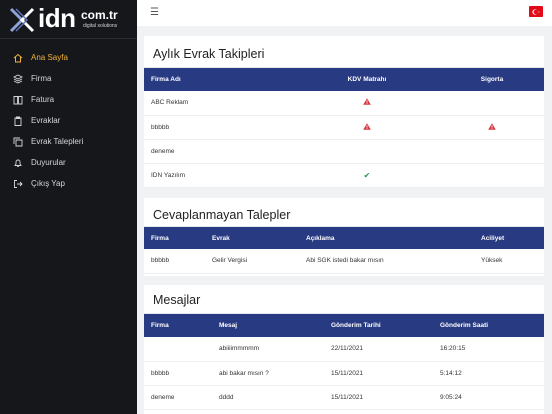 Image resolution: width=552 pixels, height=414 pixels. What do you see at coordinates (68, 99) in the screenshot?
I see `sidebar-item-fatura: Fatura` at bounding box center [68, 99].